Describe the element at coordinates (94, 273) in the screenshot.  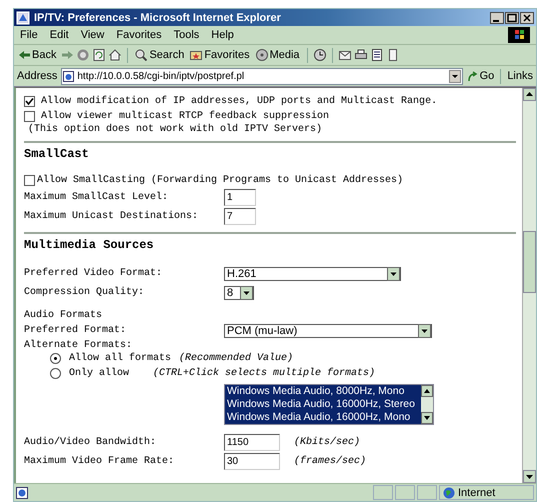
I see `field-label: Preferred Video Format:` at that location.